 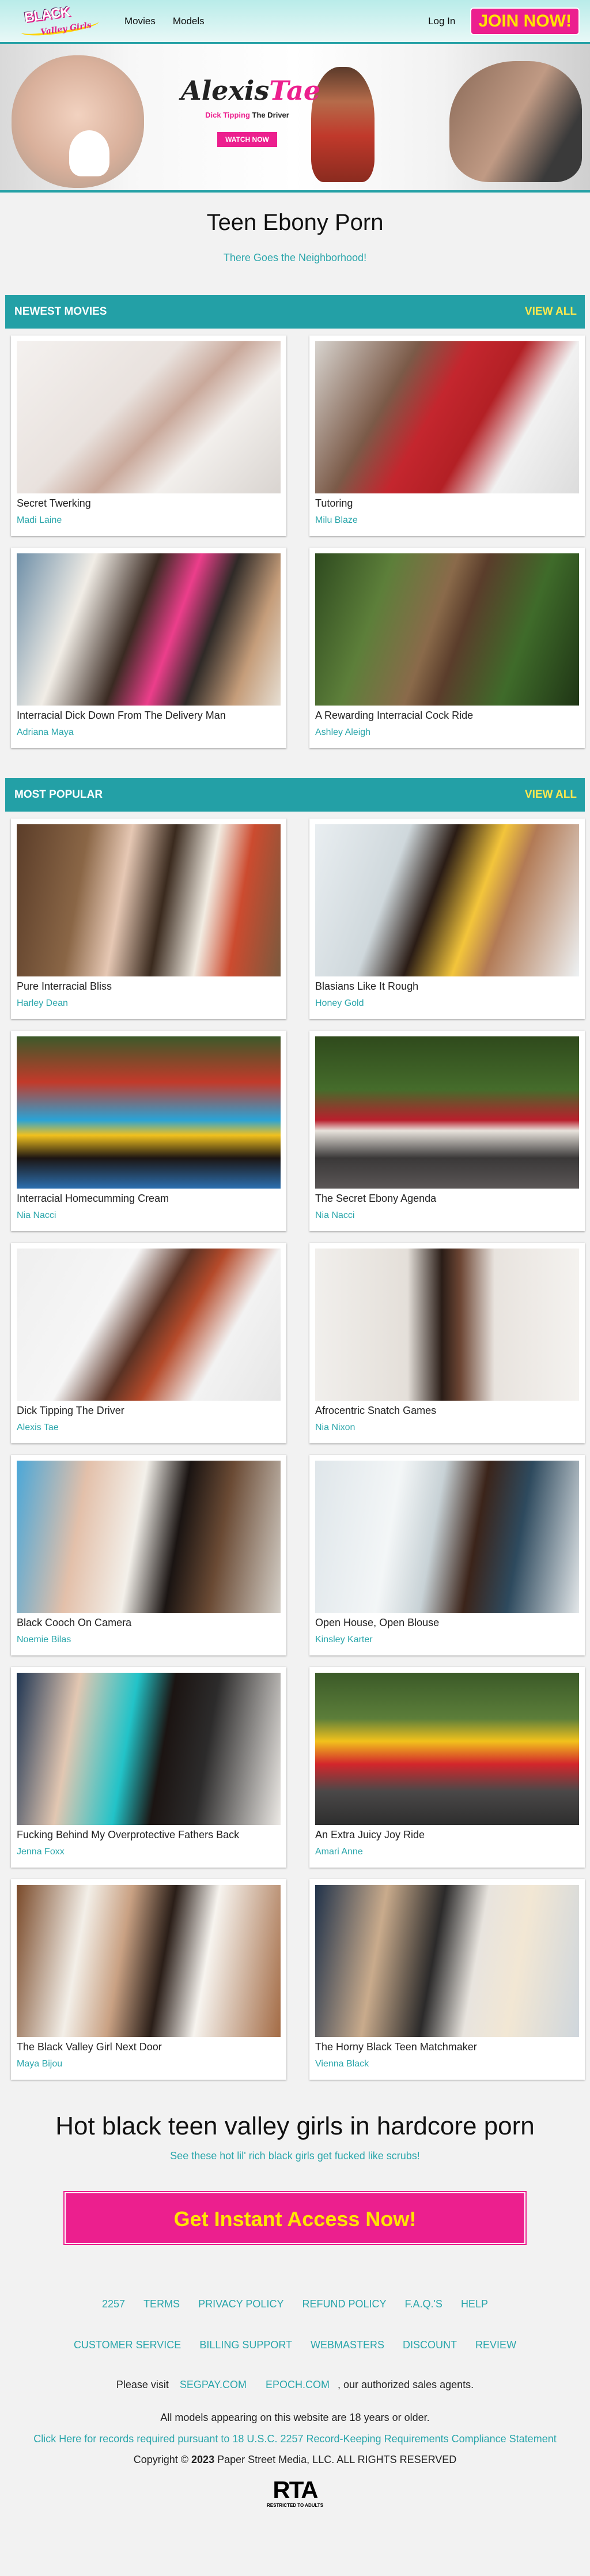 I want to click on nav-models: Models, so click(x=189, y=21).